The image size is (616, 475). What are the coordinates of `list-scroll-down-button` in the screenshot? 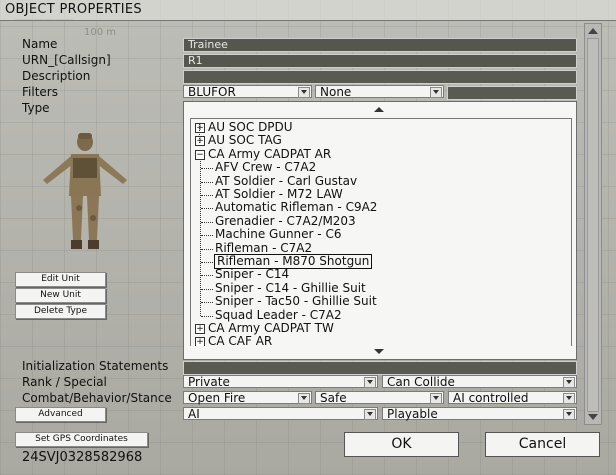 It's located at (380, 351).